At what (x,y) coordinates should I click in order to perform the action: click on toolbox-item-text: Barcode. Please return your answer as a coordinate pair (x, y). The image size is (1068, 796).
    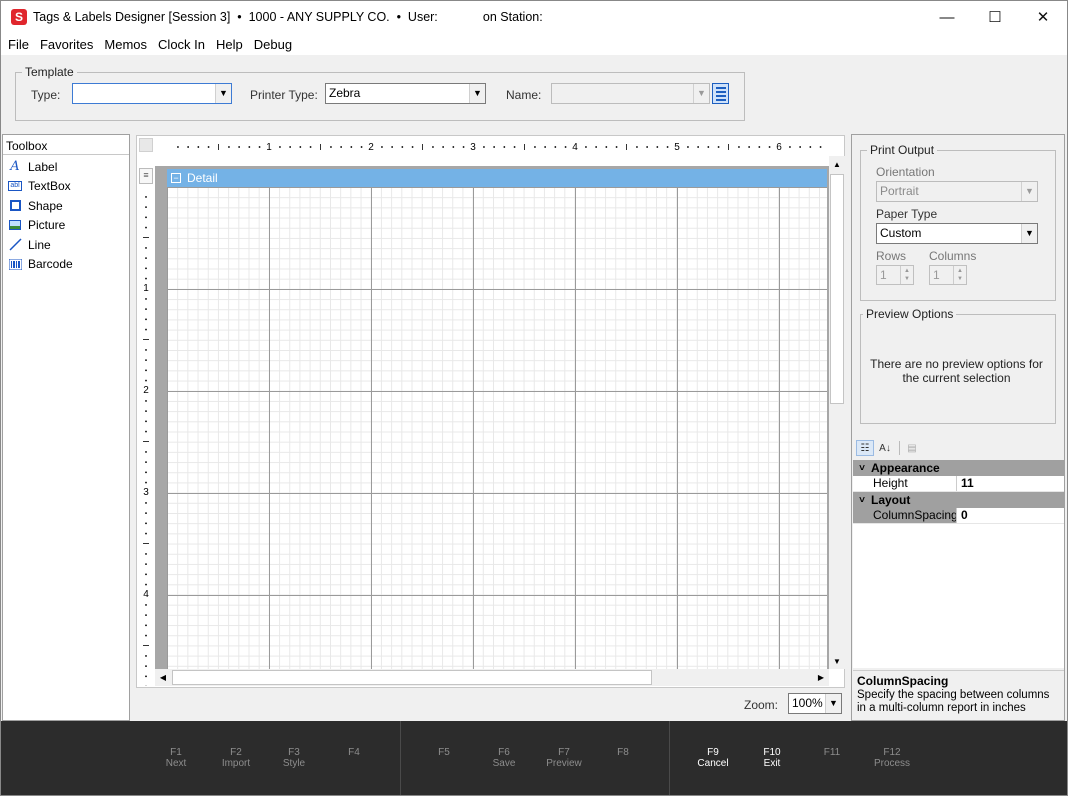
    Looking at the image, I should click on (50, 264).